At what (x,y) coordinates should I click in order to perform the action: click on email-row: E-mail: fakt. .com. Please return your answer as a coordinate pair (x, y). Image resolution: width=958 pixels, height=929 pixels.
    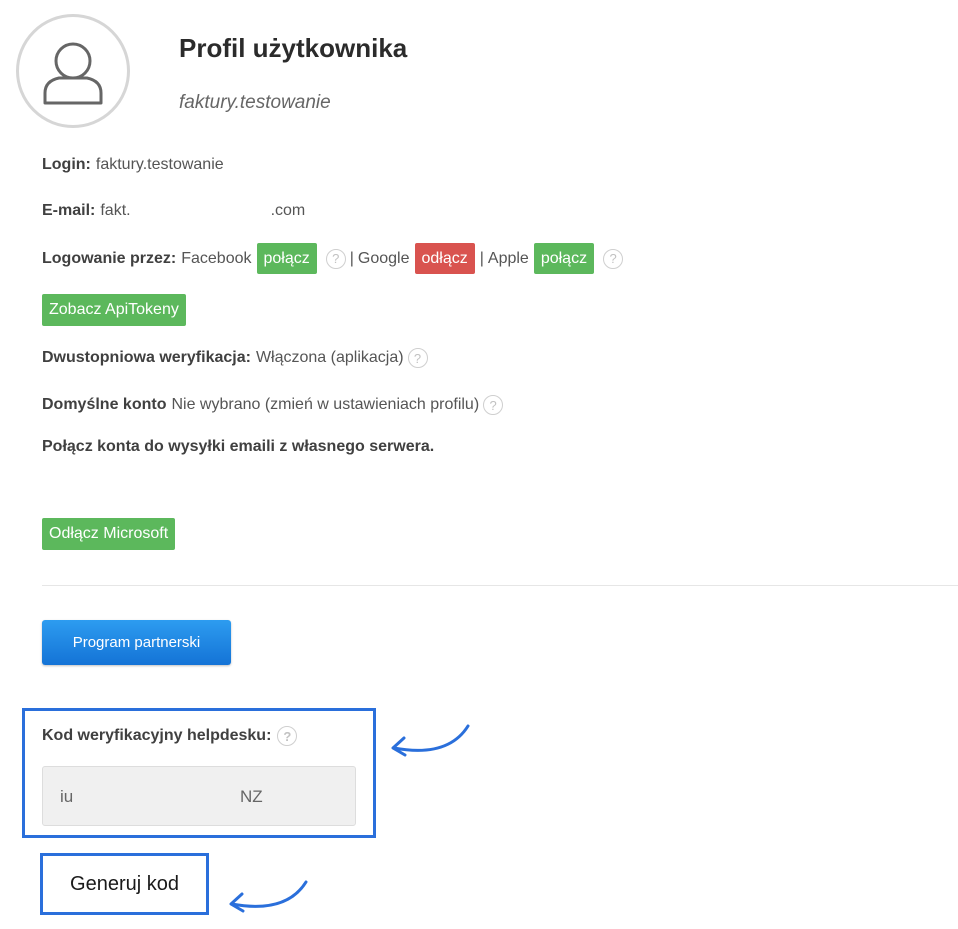
    Looking at the image, I should click on (173, 211).